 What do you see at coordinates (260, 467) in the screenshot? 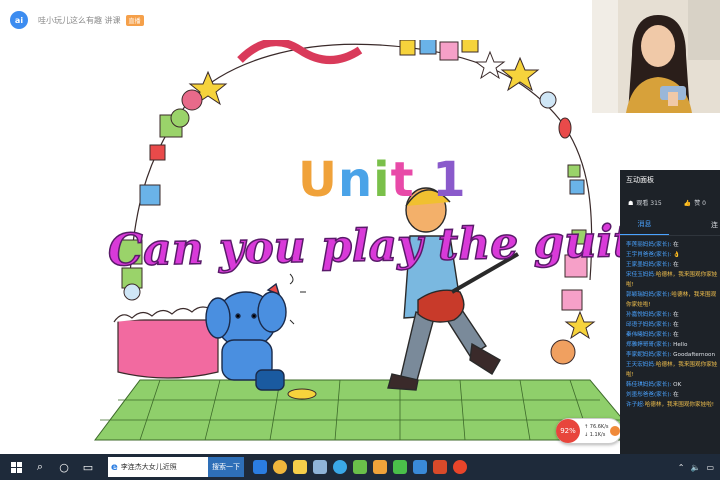
I see `edge-icon` at bounding box center [260, 467].